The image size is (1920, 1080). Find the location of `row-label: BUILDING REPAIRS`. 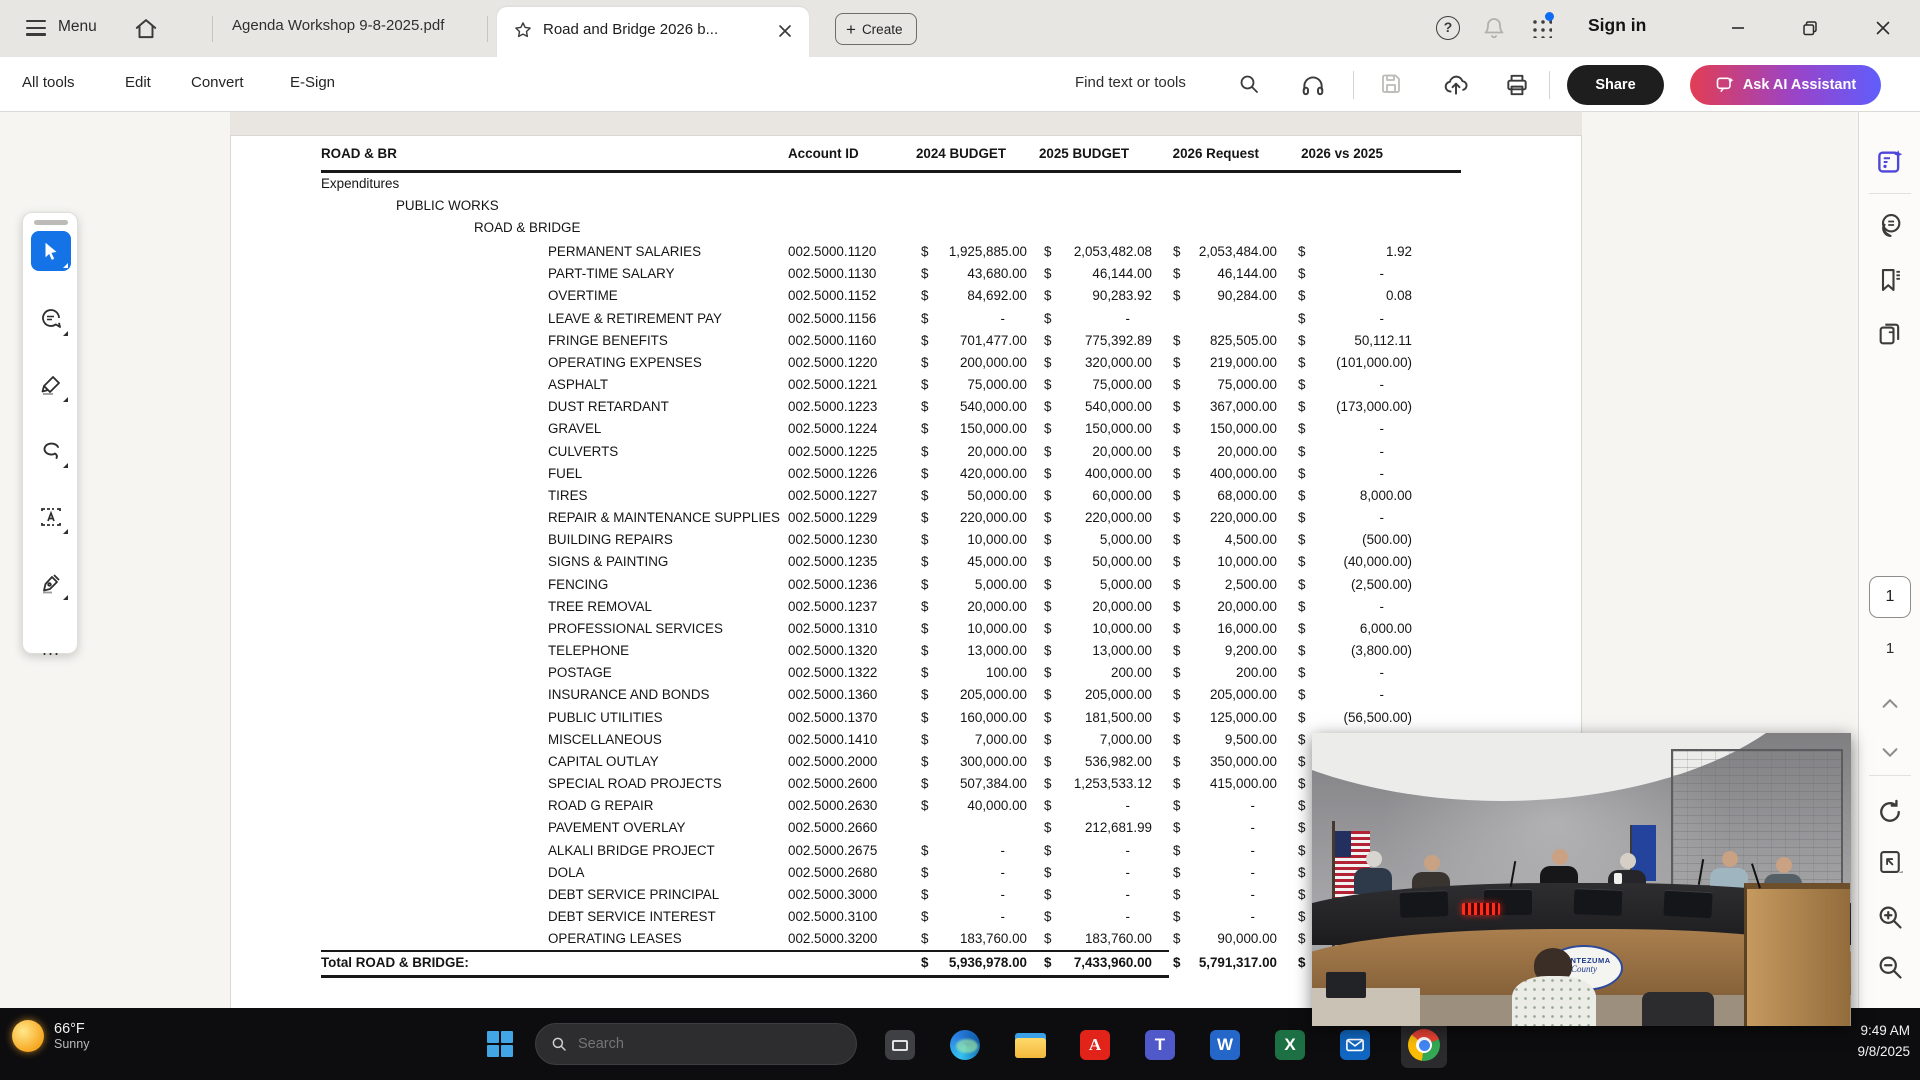

row-label: BUILDING REPAIRS is located at coordinates (610, 540).